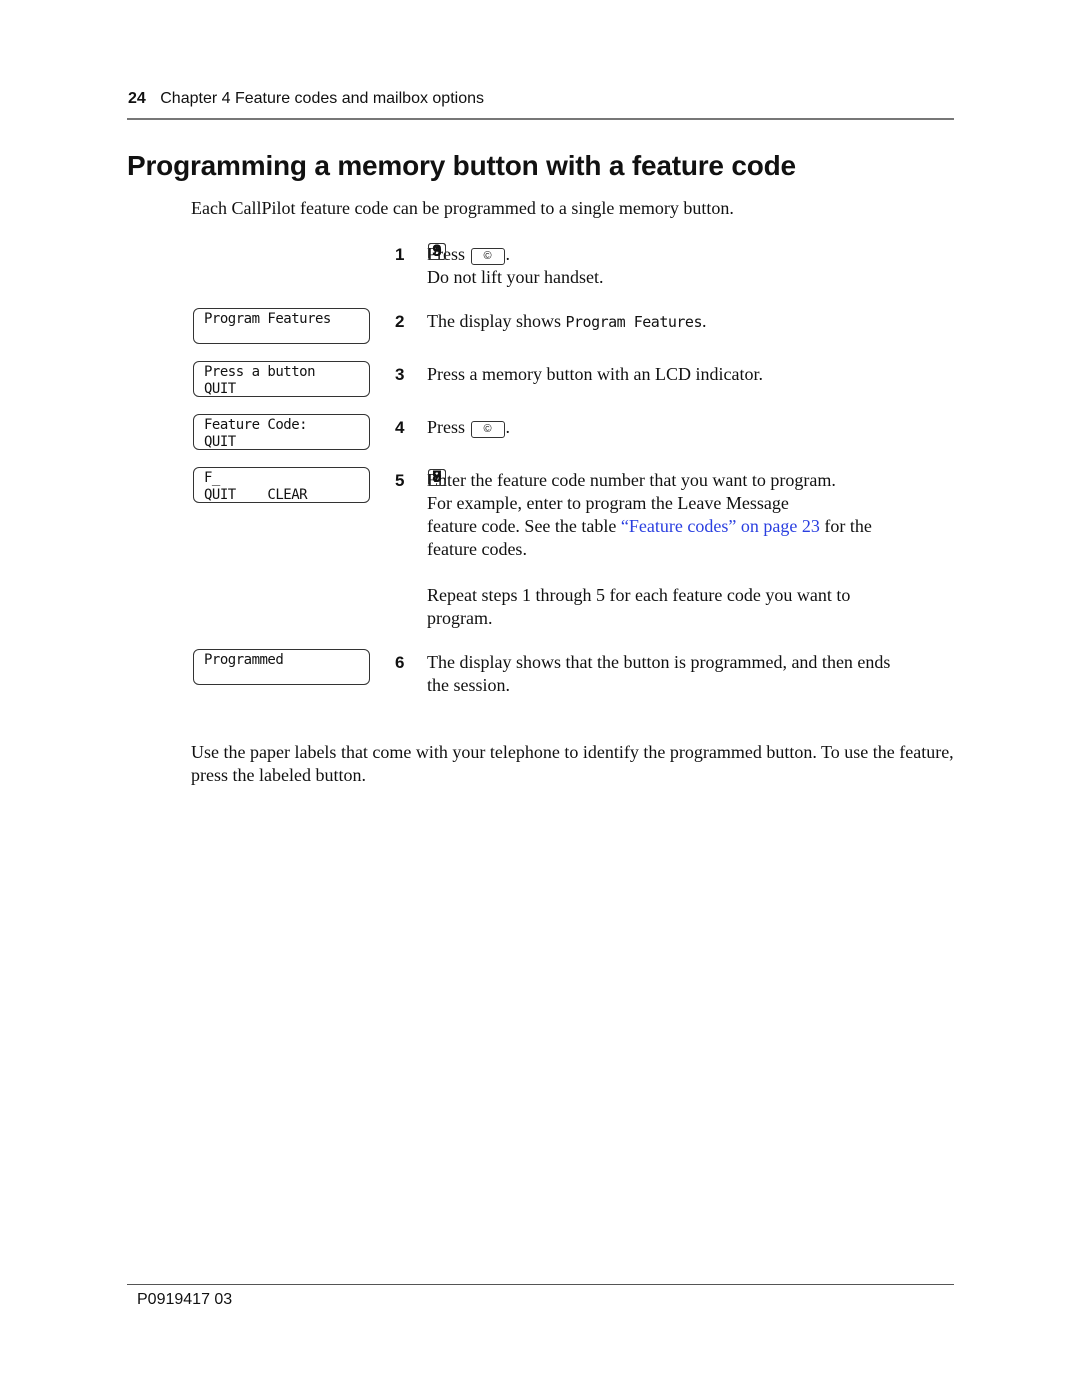  Describe the element at coordinates (256, 425) in the screenshot. I see `lcd-line-1: Feature Code:` at that location.